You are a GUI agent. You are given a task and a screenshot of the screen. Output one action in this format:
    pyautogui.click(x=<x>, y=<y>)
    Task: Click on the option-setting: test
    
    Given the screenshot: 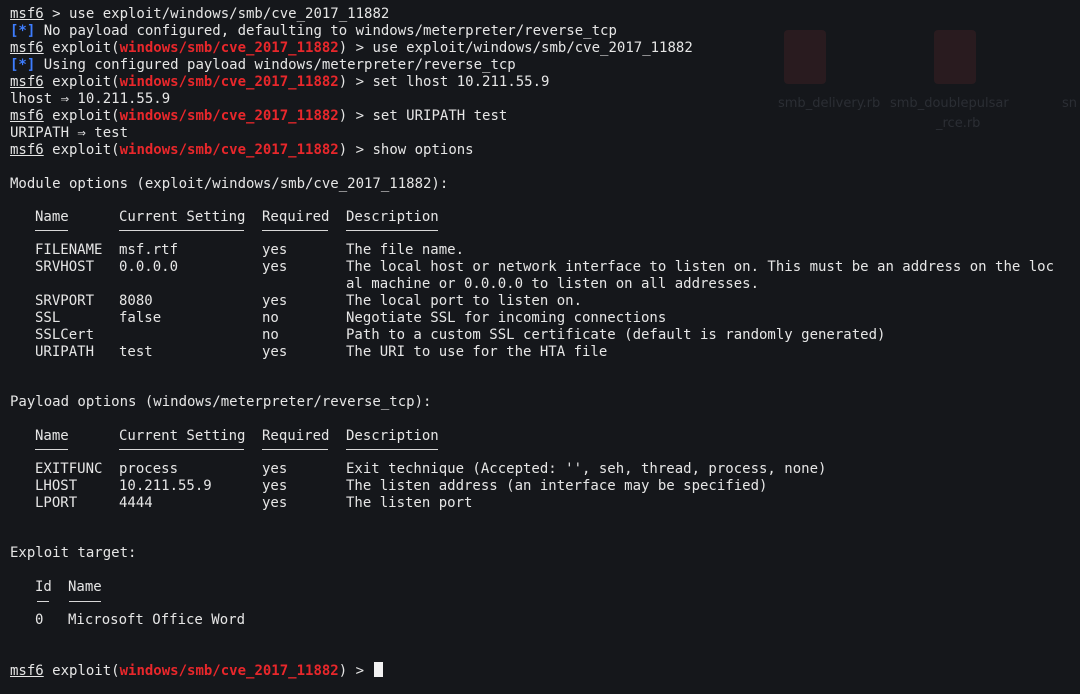 What is the action you would take?
    pyautogui.click(x=136, y=352)
    